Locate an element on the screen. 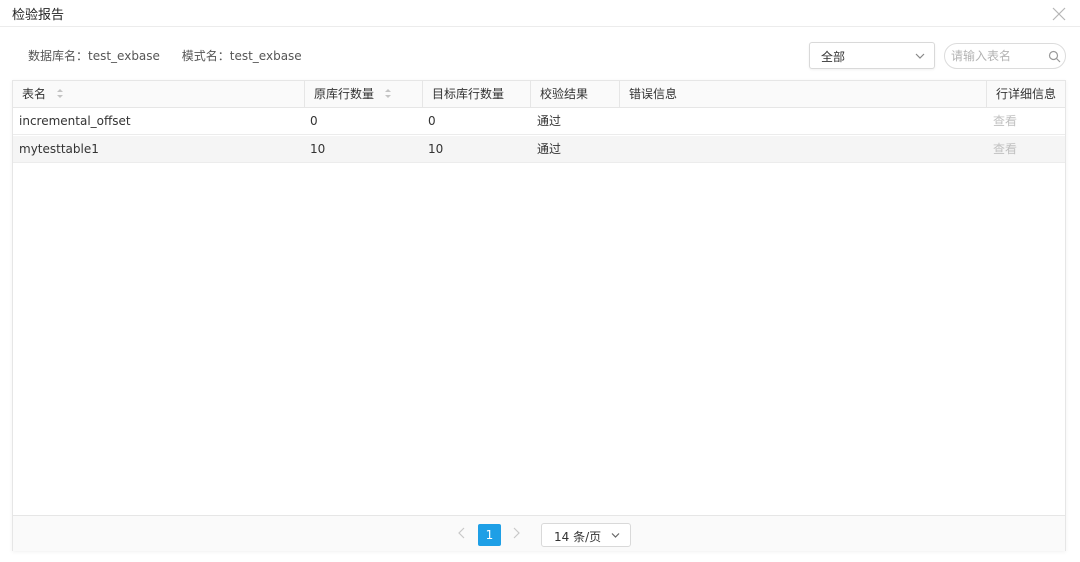  page-button-current: 1 is located at coordinates (489, 535).